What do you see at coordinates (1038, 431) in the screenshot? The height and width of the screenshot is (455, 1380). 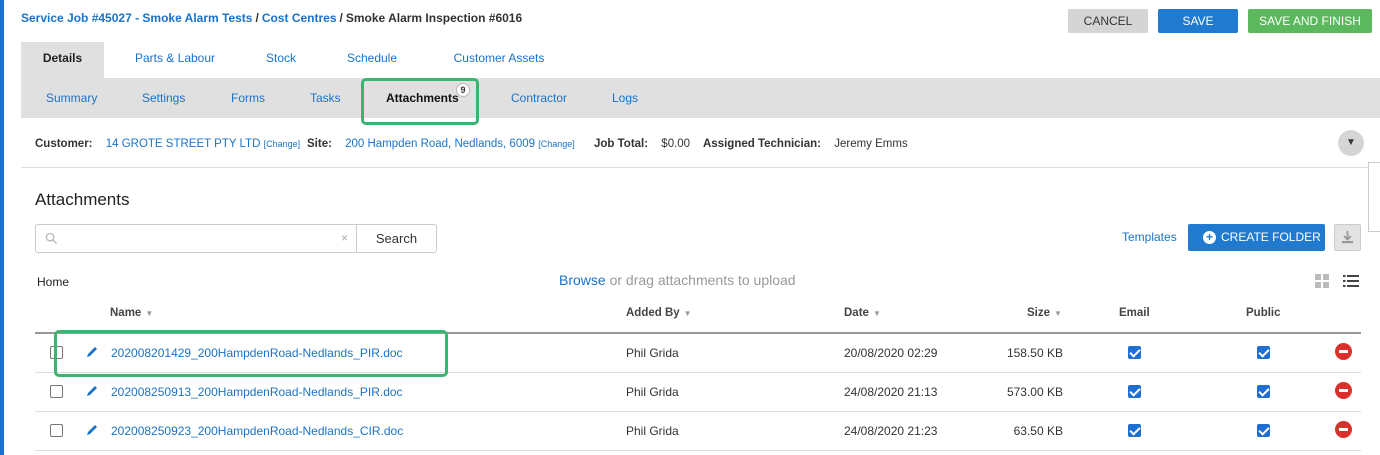 I see `size: 63.50 KB` at bounding box center [1038, 431].